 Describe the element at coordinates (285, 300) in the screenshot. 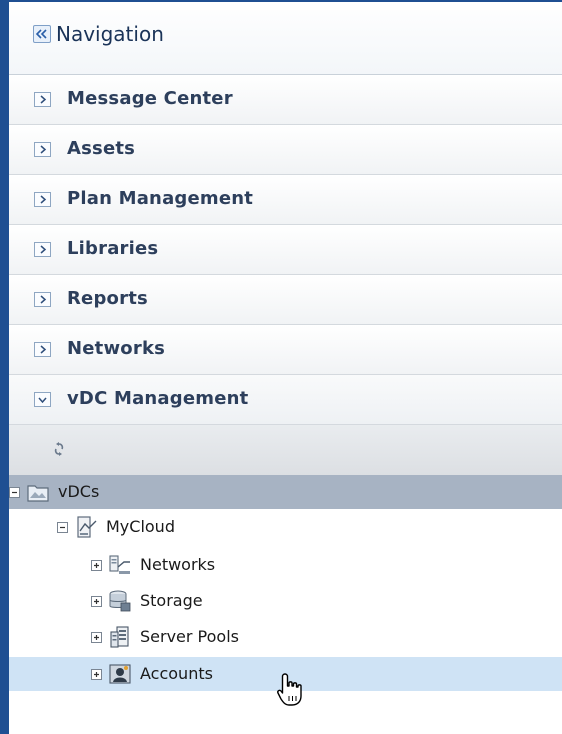

I see `accordion-item-reports: Reports` at that location.